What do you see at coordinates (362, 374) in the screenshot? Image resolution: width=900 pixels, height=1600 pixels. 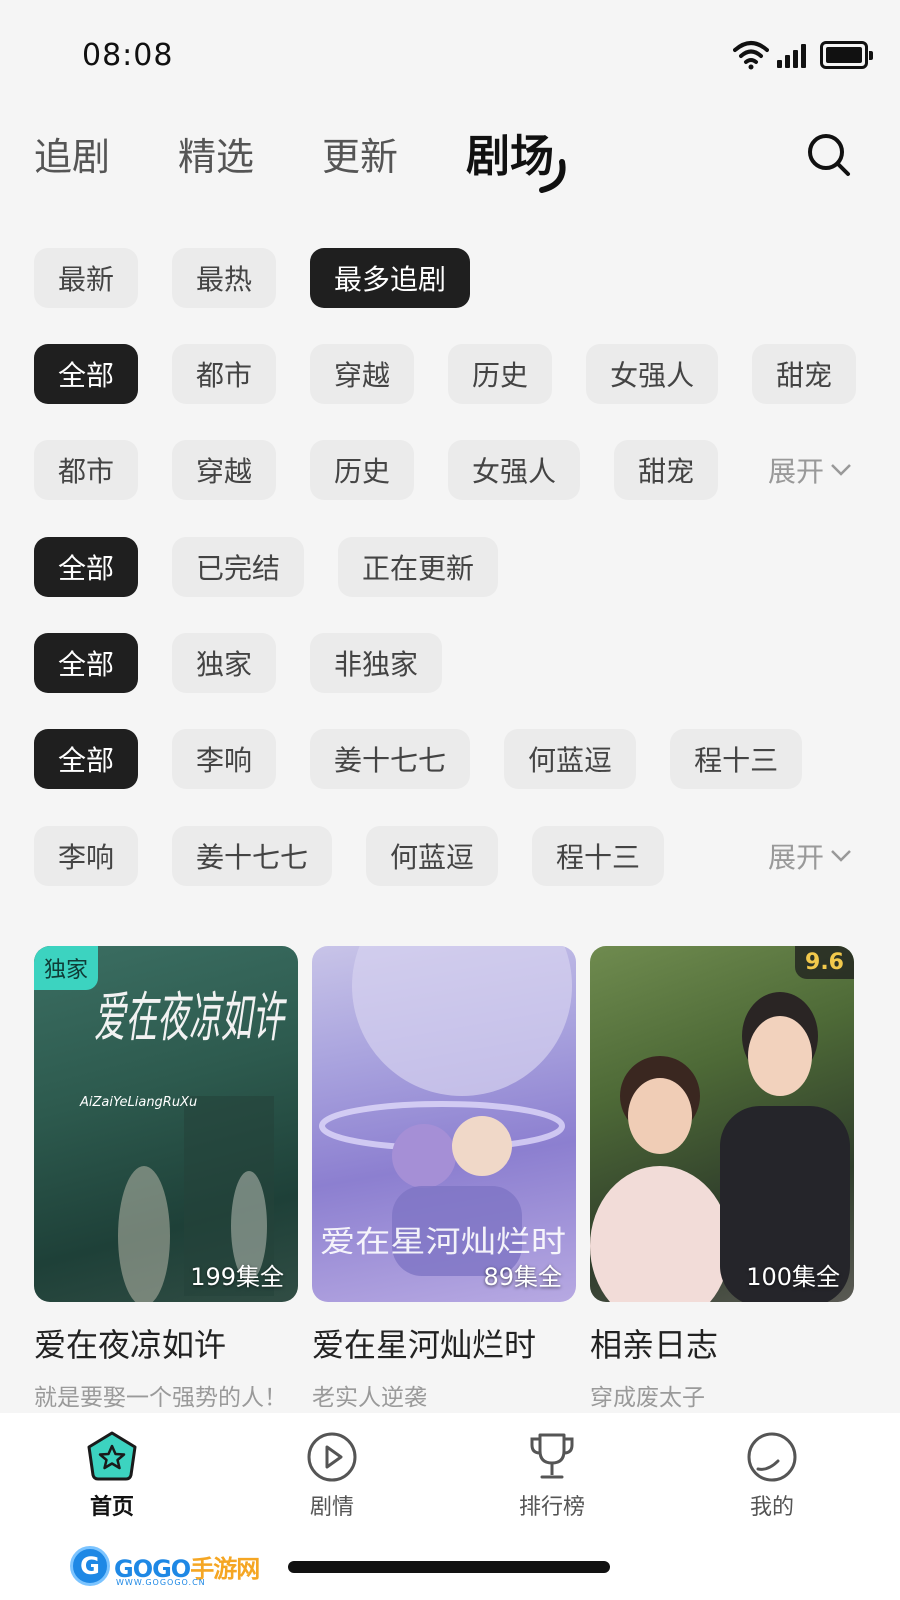 I see `chip-genre-timetravel: 穿越` at bounding box center [362, 374].